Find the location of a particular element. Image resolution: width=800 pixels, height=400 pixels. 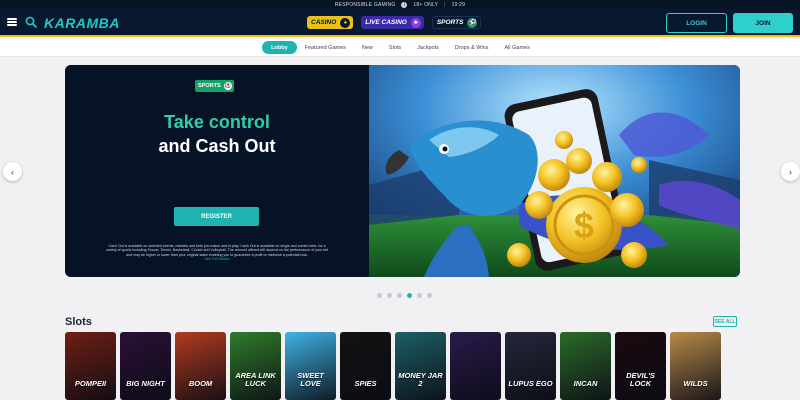

age-18-icon: ! is located at coordinates (404, 4).